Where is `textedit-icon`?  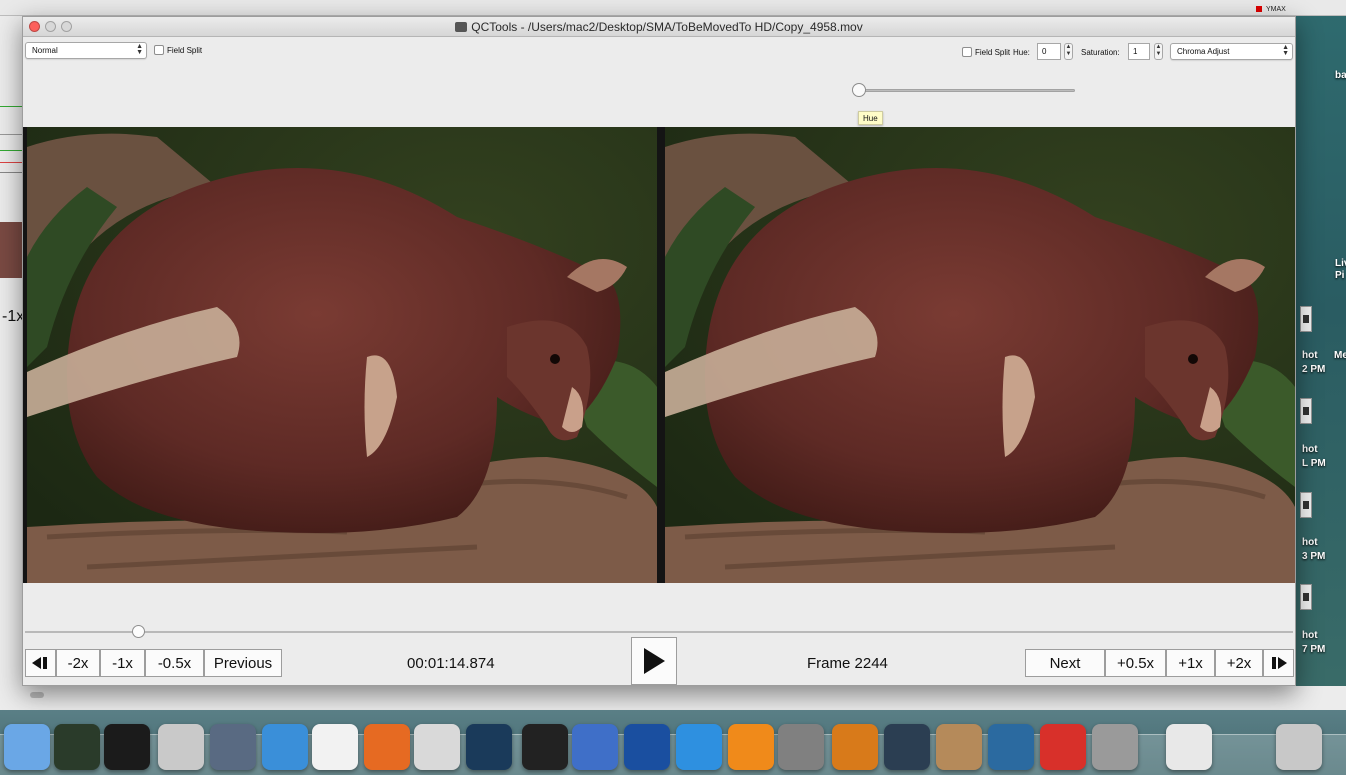 textedit-icon is located at coordinates (335, 747).